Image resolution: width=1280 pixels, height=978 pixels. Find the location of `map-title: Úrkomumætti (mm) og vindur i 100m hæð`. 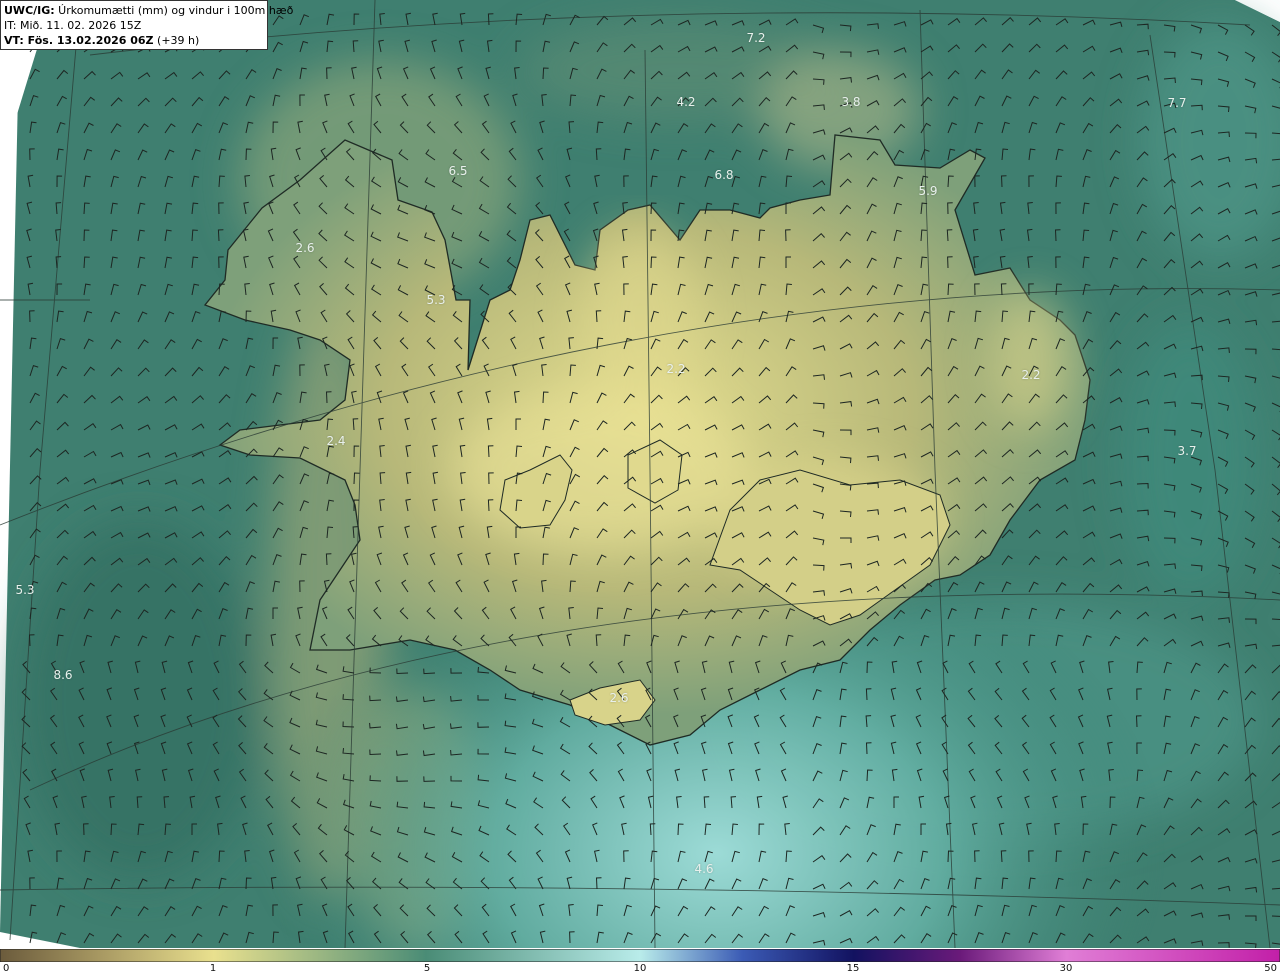

map-title: Úrkomumætti (mm) og vindur i 100m hæð is located at coordinates (174, 10).